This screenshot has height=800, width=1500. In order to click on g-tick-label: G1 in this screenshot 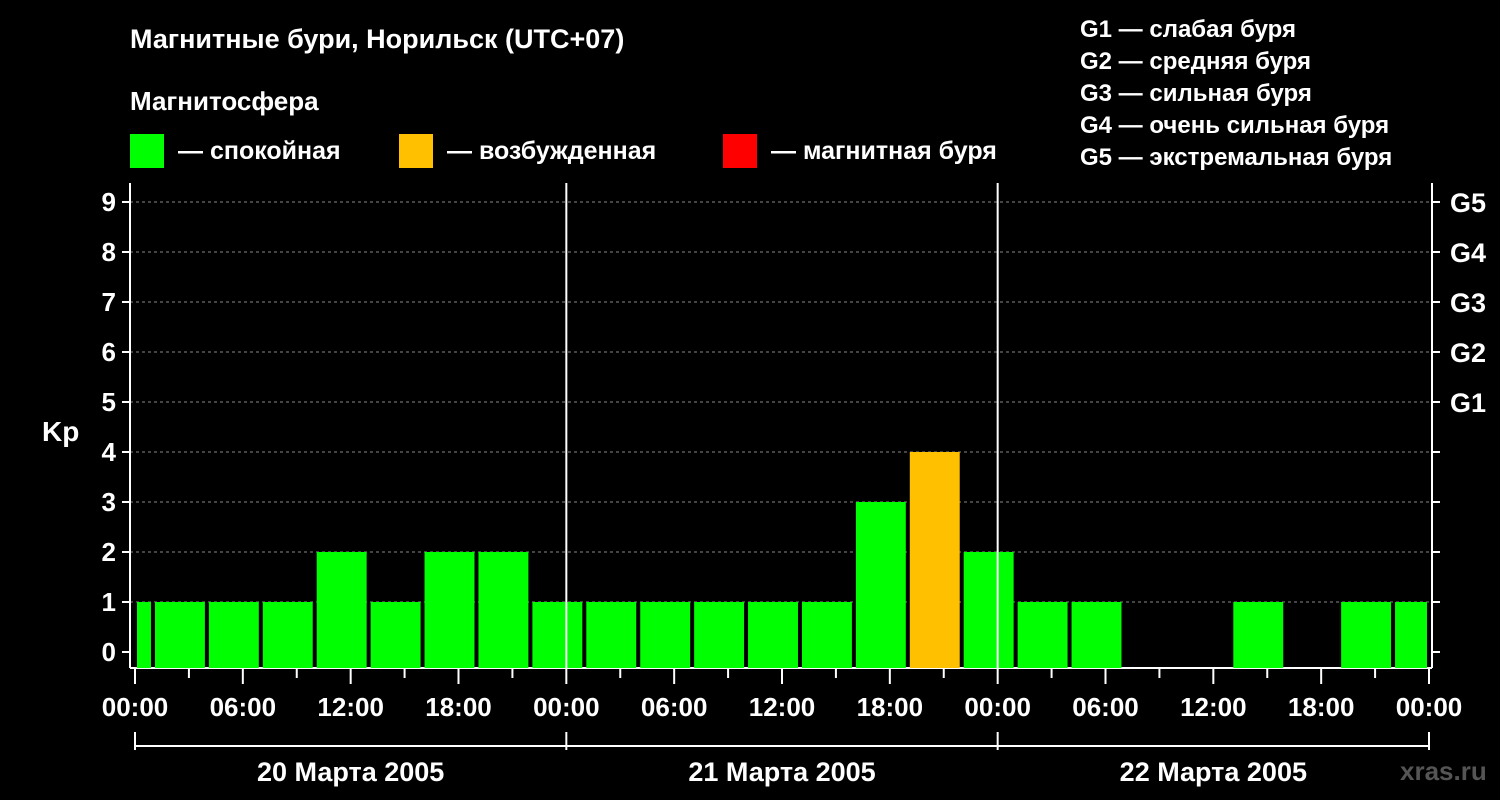, I will do `click(1468, 403)`.